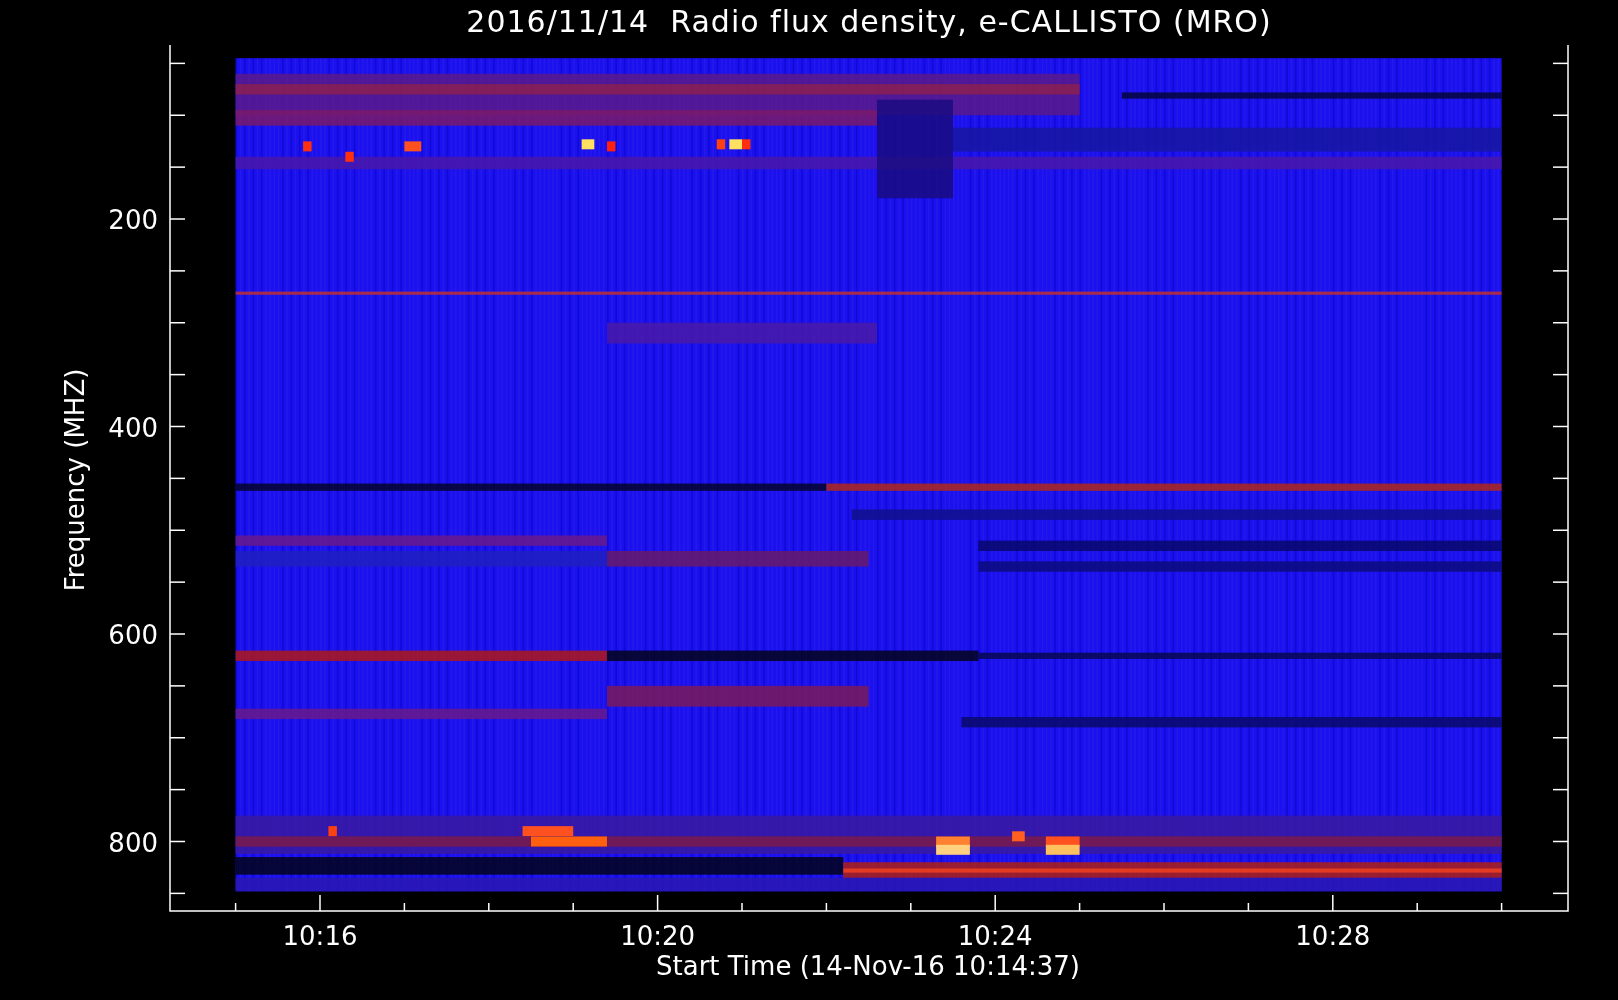 The image size is (1618, 1000). What do you see at coordinates (133, 635) in the screenshot?
I see `axis-tick-label: 600` at bounding box center [133, 635].